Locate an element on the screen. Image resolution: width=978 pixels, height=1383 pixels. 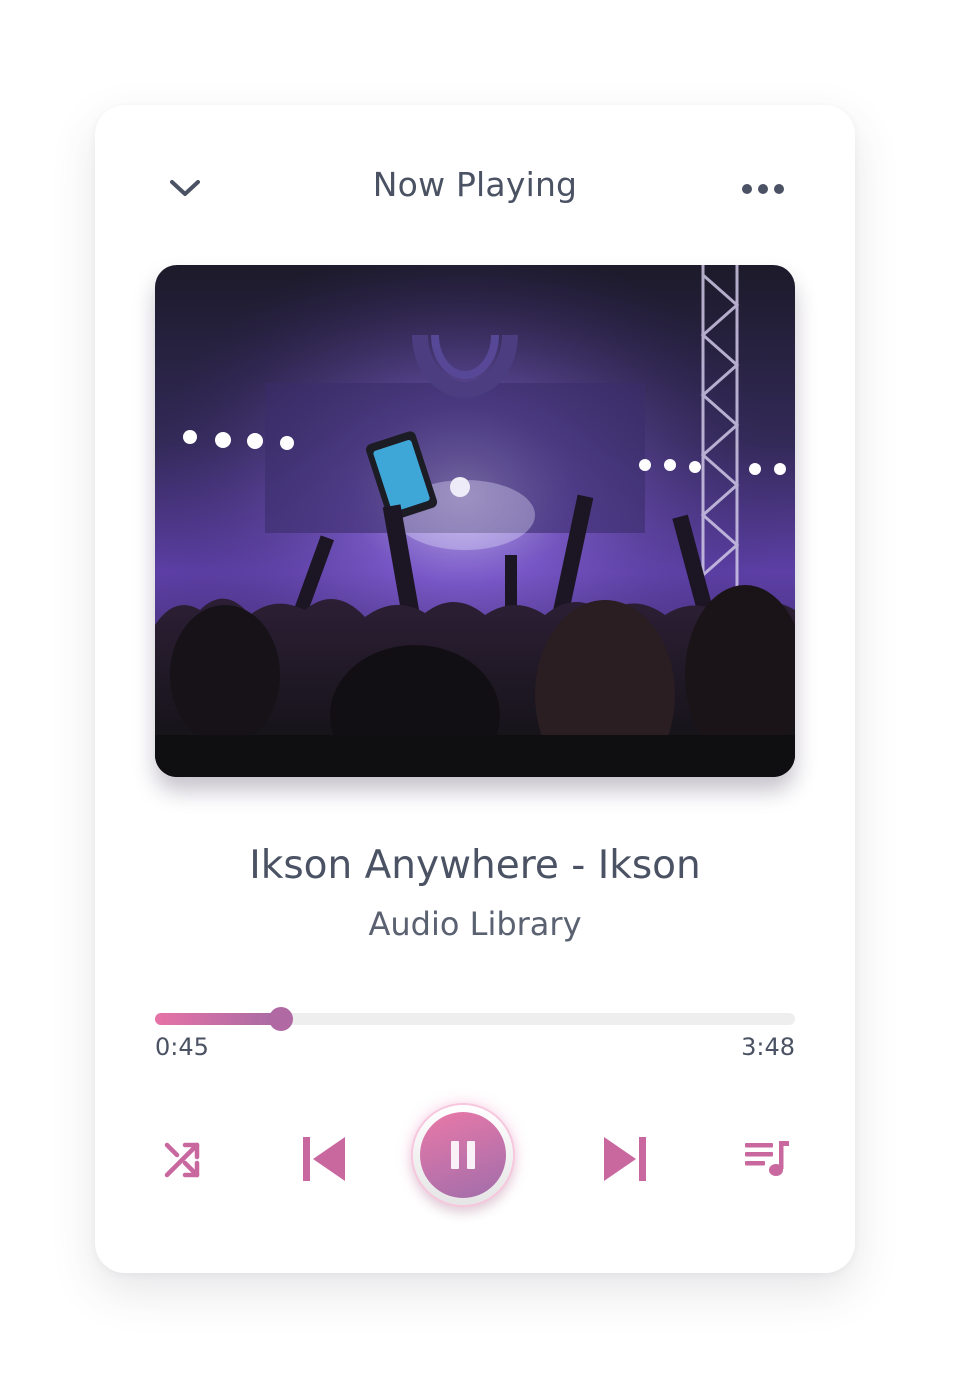
pause-icon is located at coordinates (463, 1155).